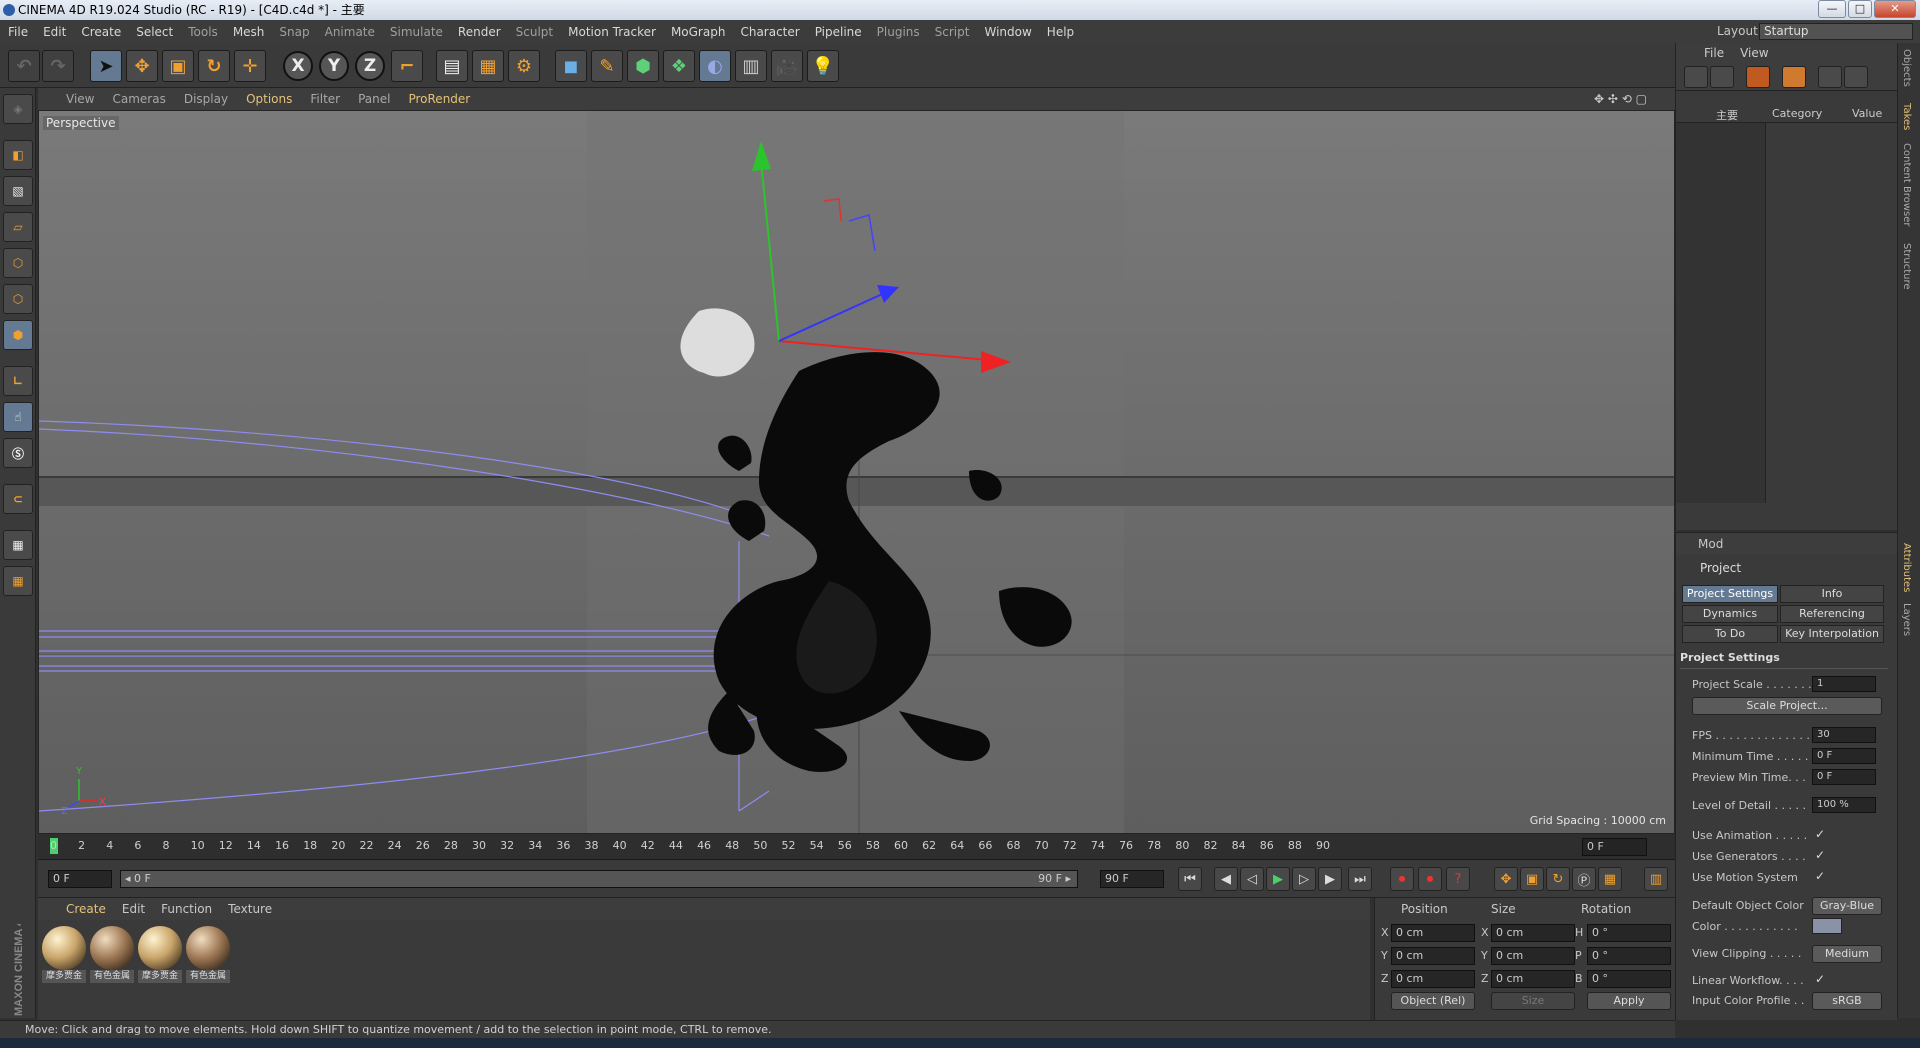  Describe the element at coordinates (350, 32) in the screenshot. I see `menu-animate: Animate` at that location.